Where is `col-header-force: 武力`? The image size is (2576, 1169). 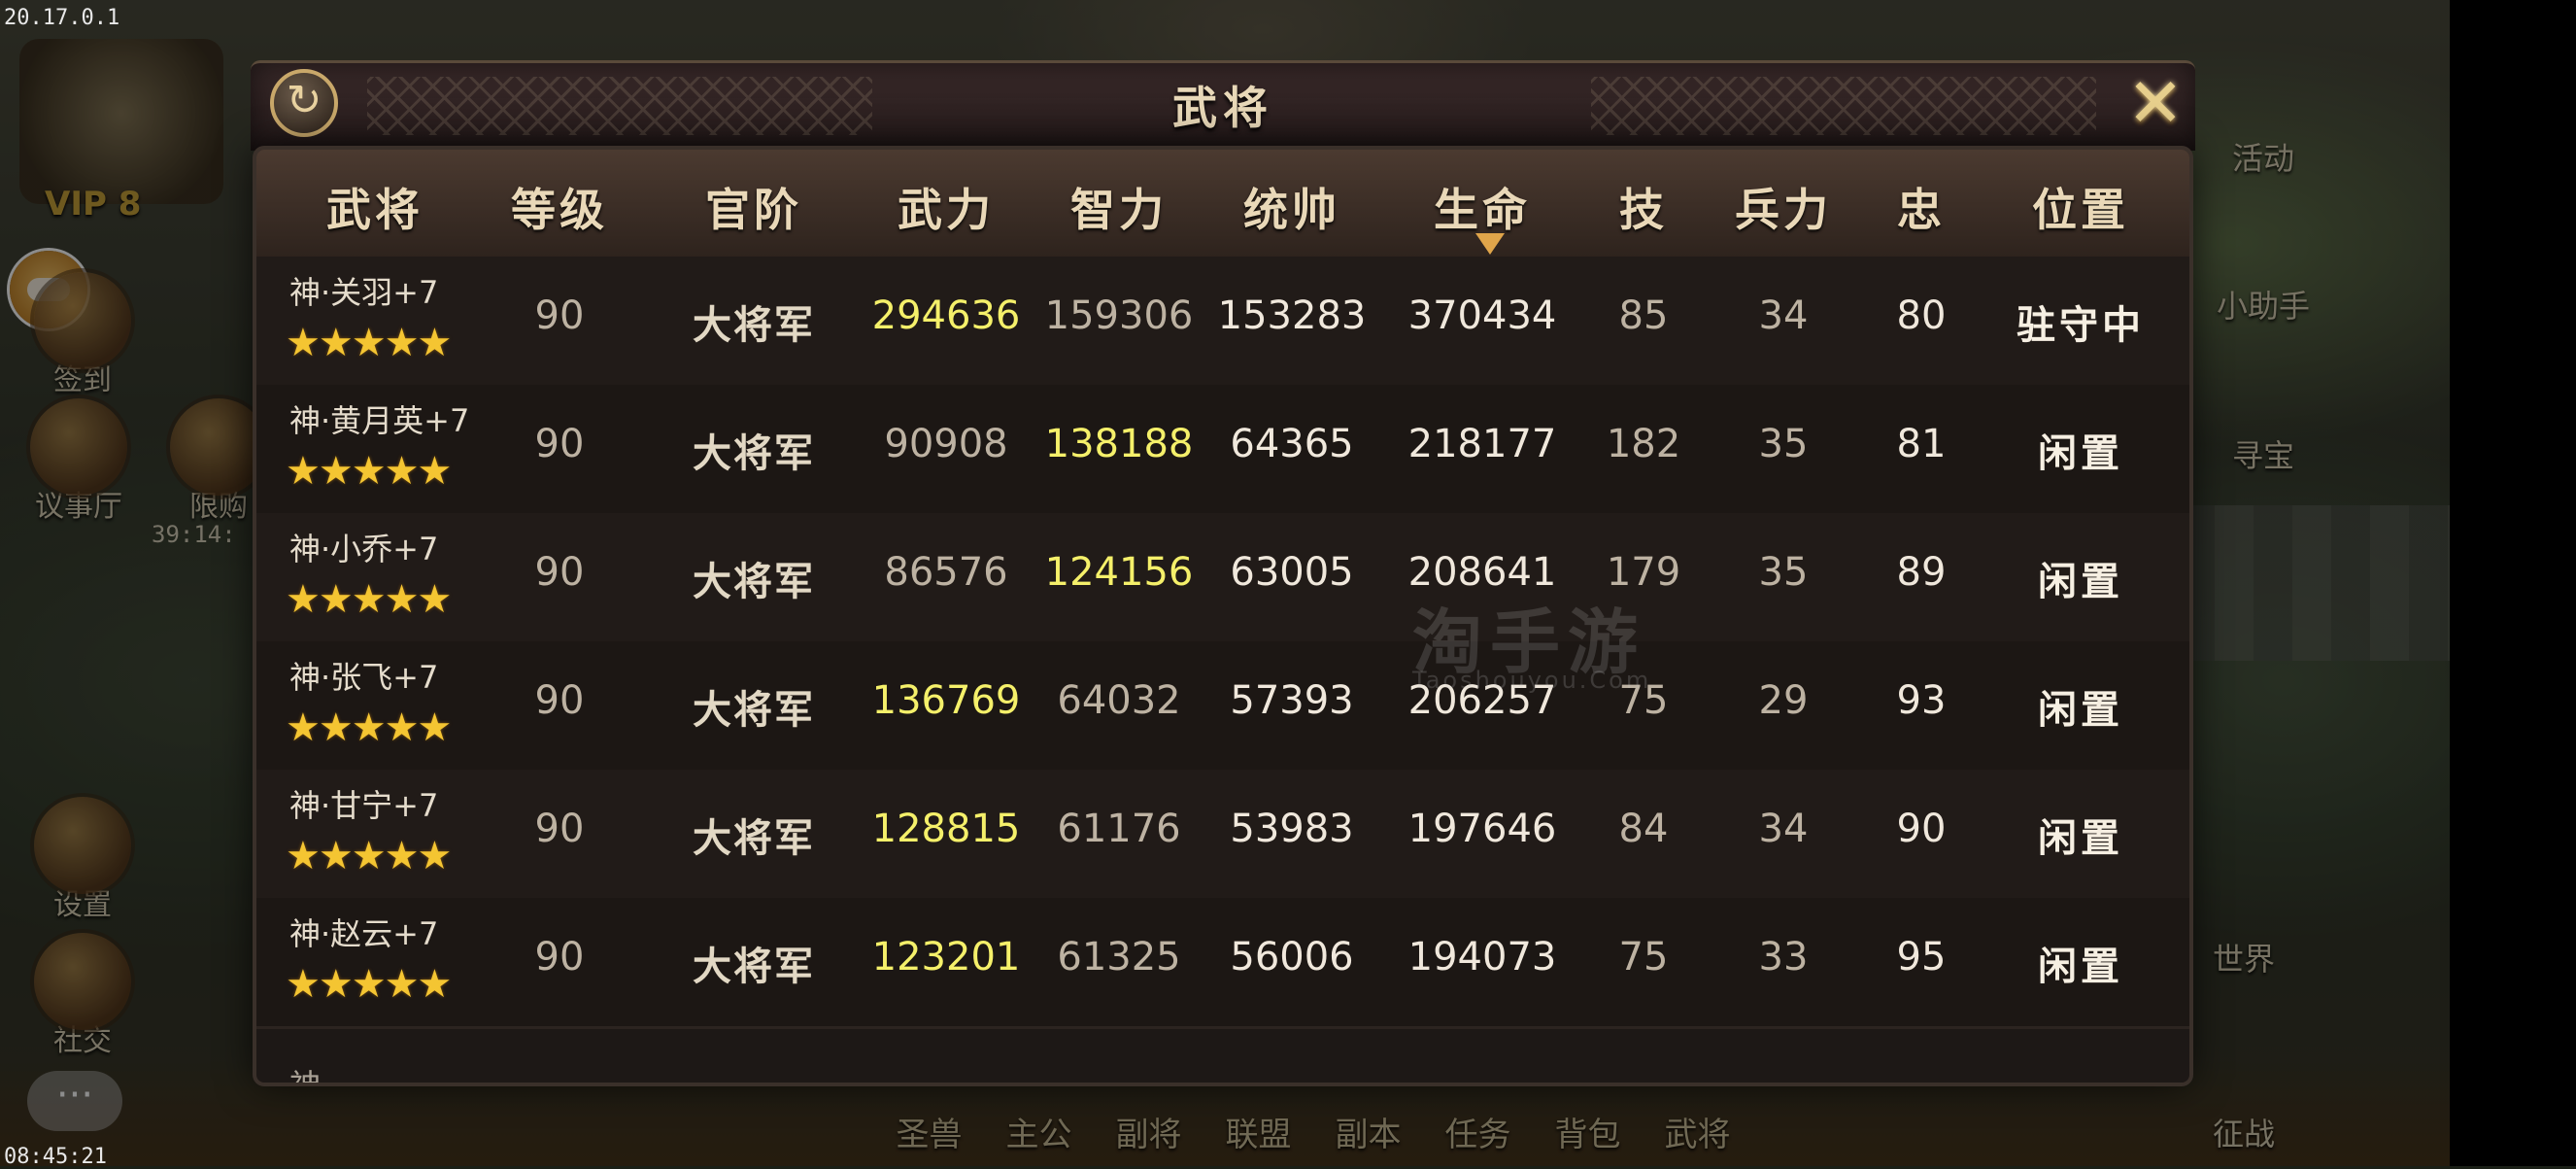 col-header-force: 武力 is located at coordinates (946, 207).